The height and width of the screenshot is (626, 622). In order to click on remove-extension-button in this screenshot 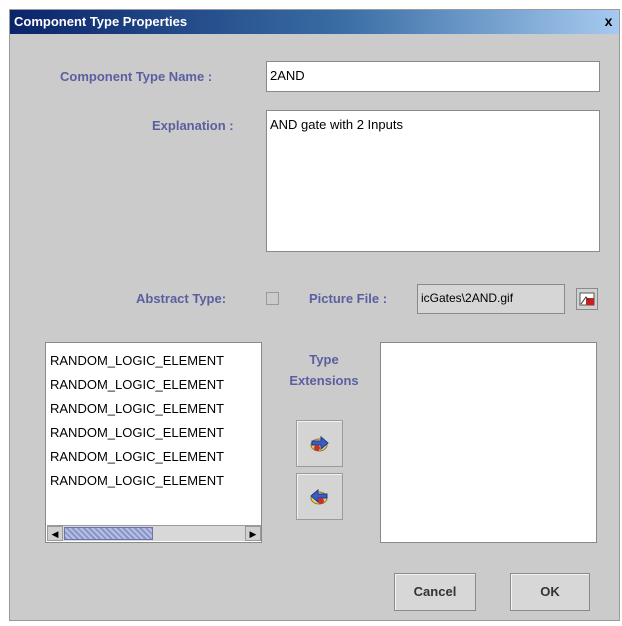, I will do `click(319, 496)`.